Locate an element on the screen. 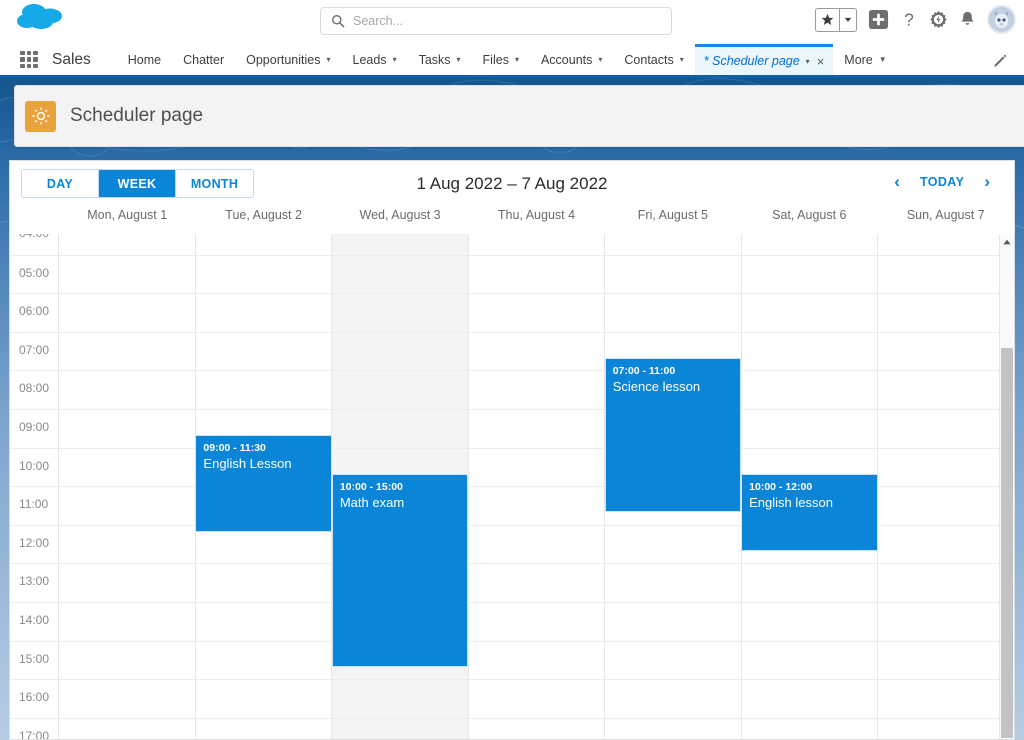 This screenshot has height=740, width=1024. previous-period-button: ‹ is located at coordinates (897, 181).